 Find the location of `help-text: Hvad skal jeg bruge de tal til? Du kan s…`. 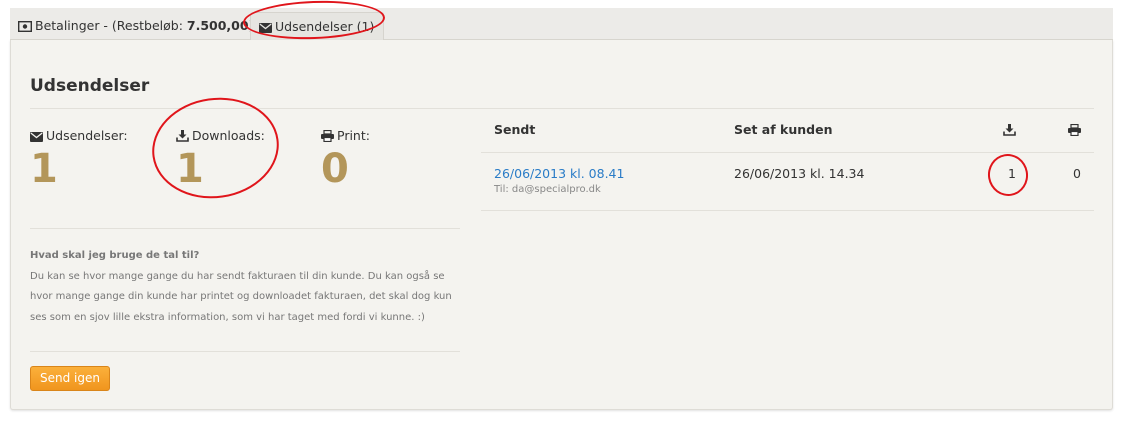

help-text: Hvad skal jeg bruge de tal til? Du kan s… is located at coordinates (245, 287).